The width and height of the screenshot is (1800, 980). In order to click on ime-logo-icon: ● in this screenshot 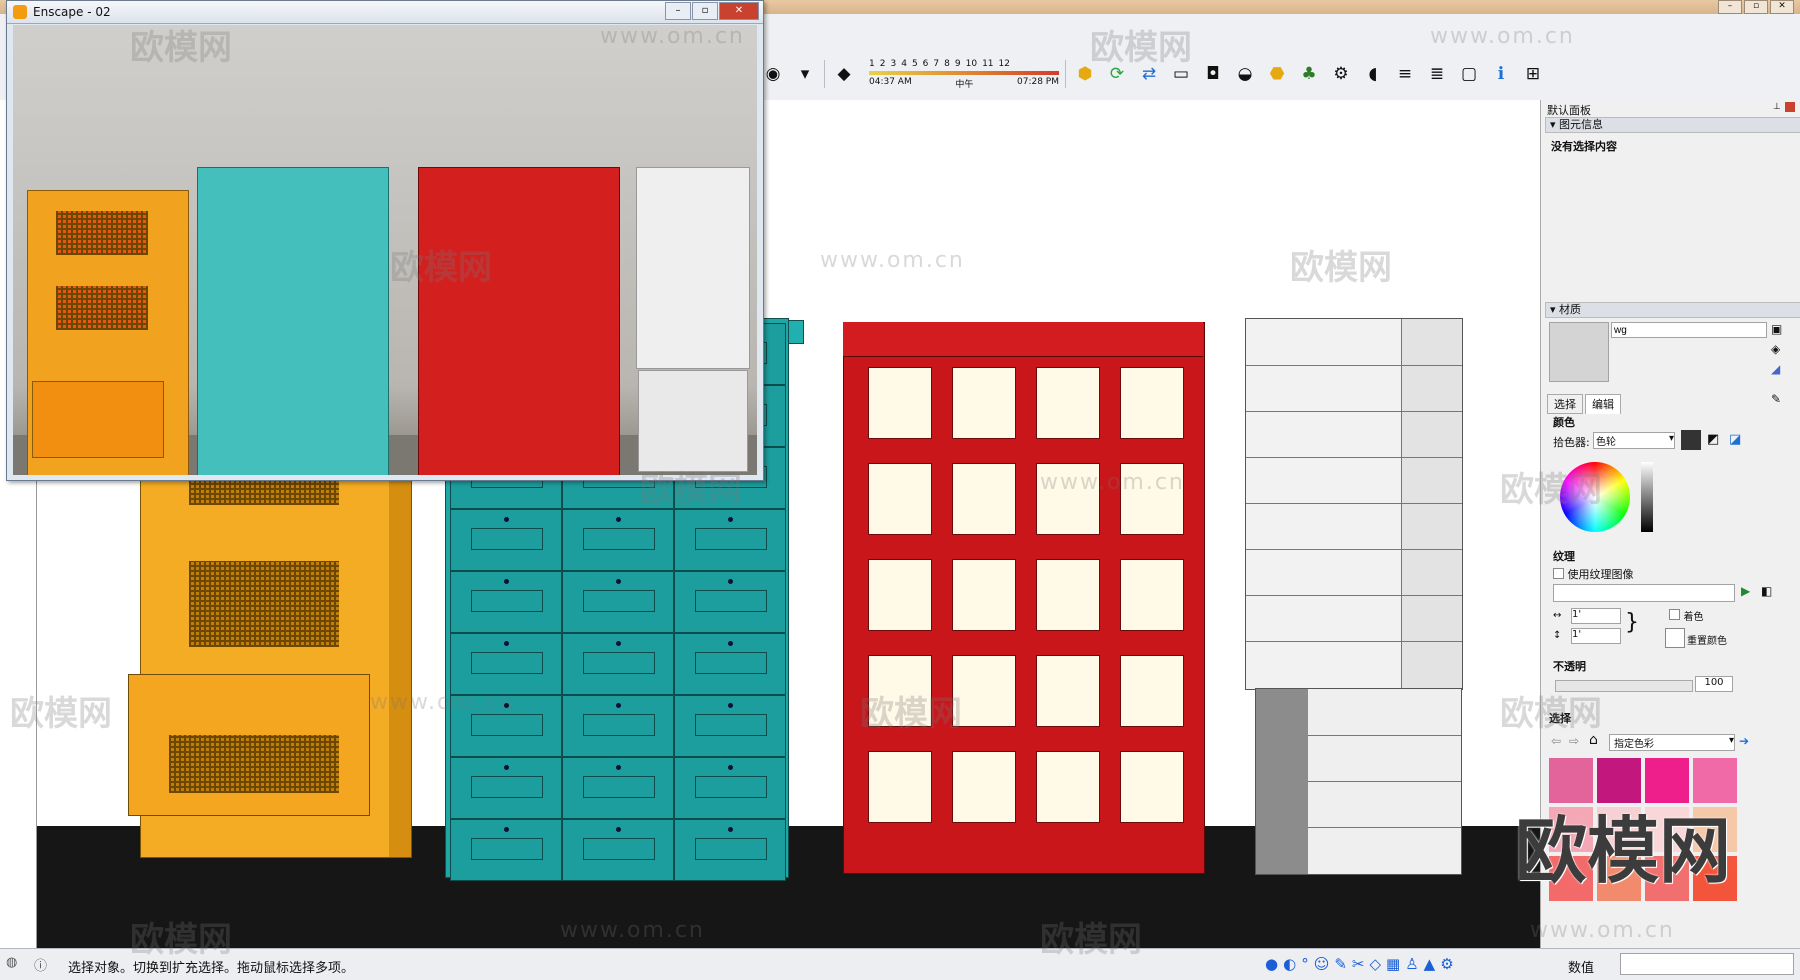, I will do `click(1271, 964)`.